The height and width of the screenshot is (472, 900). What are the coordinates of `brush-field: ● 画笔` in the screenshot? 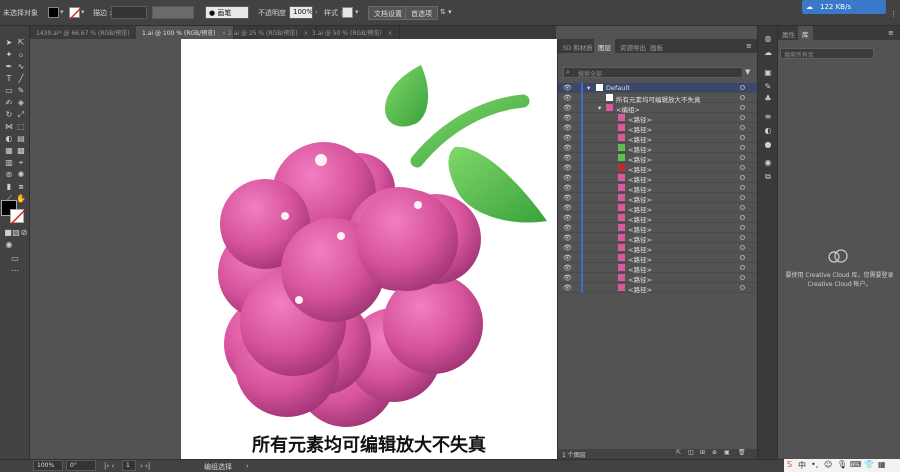 It's located at (227, 12).